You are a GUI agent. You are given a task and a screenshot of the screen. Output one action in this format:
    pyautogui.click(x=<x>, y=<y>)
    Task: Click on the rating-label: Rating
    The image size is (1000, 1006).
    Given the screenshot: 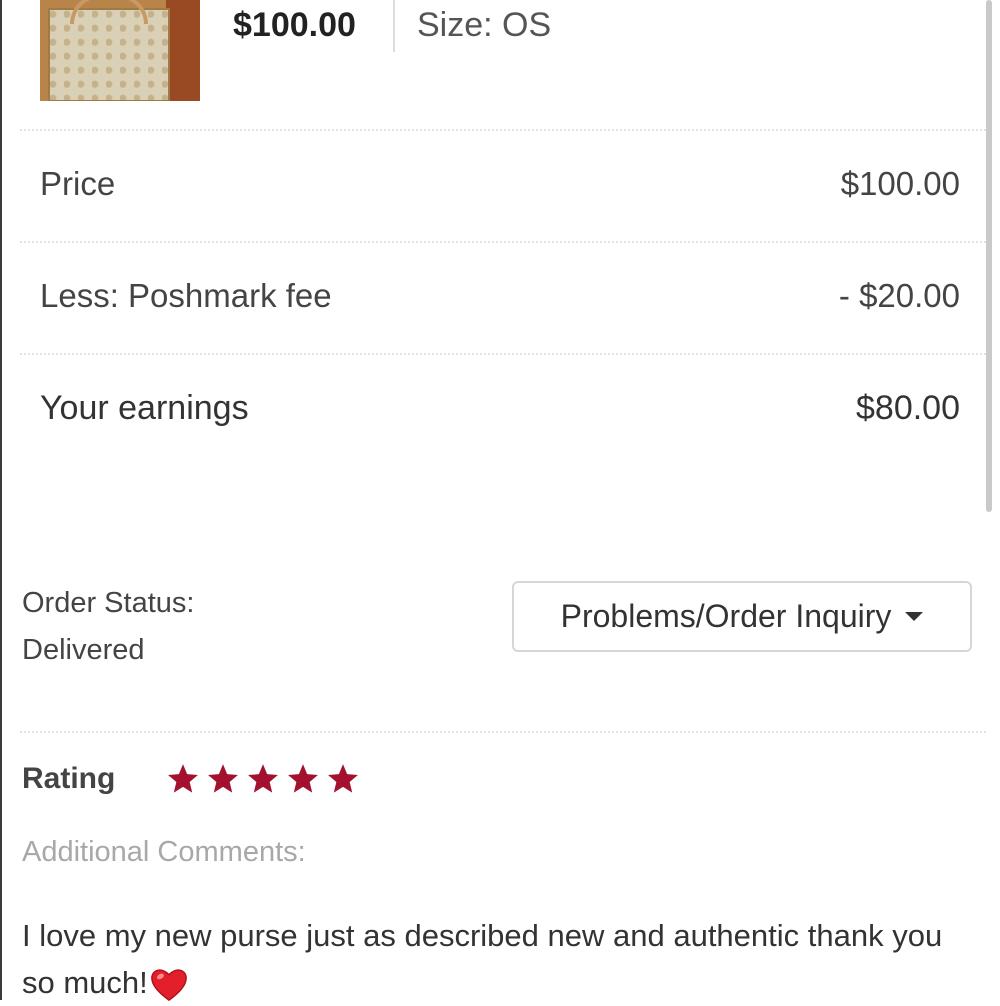 What is the action you would take?
    pyautogui.click(x=69, y=778)
    